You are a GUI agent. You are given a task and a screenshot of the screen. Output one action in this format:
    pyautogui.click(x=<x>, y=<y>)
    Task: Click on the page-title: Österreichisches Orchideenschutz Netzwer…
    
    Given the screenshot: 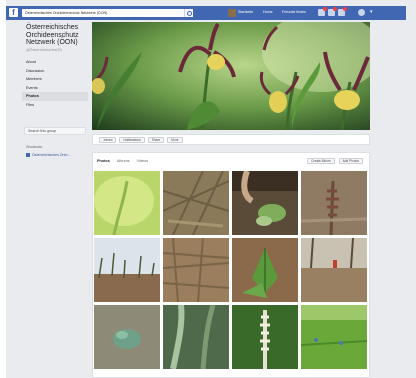 What is the action you would take?
    pyautogui.click(x=56, y=35)
    